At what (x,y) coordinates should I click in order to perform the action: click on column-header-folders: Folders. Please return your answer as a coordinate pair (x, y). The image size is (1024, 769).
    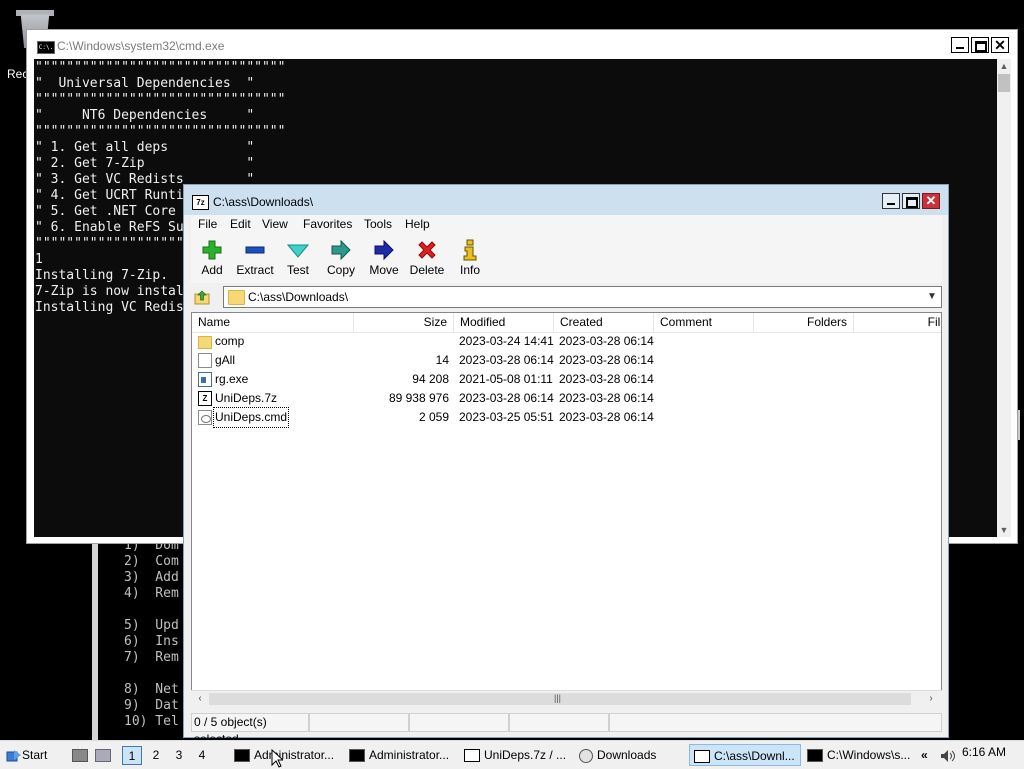
    Looking at the image, I should click on (804, 322).